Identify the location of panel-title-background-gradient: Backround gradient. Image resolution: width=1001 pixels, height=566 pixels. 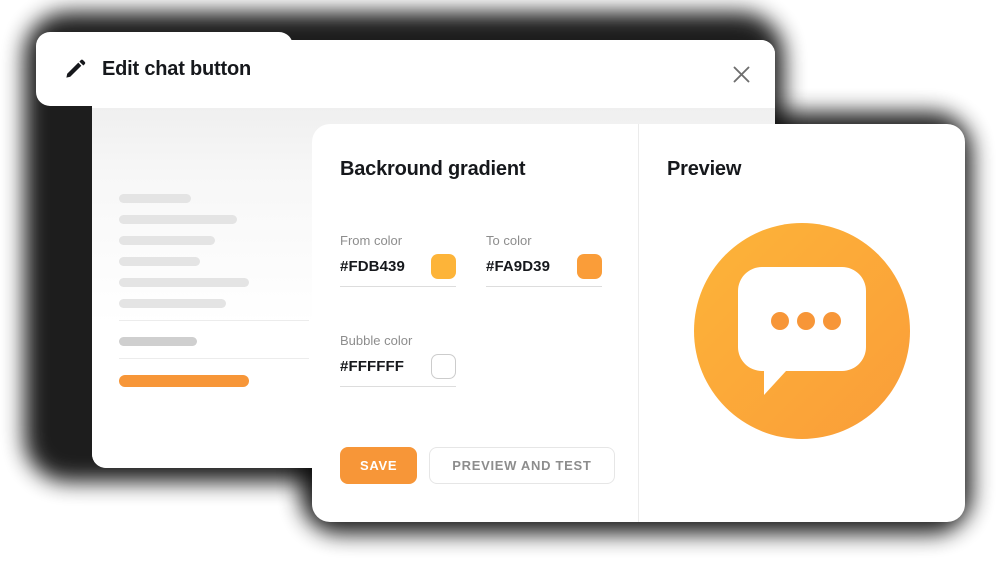
(433, 169).